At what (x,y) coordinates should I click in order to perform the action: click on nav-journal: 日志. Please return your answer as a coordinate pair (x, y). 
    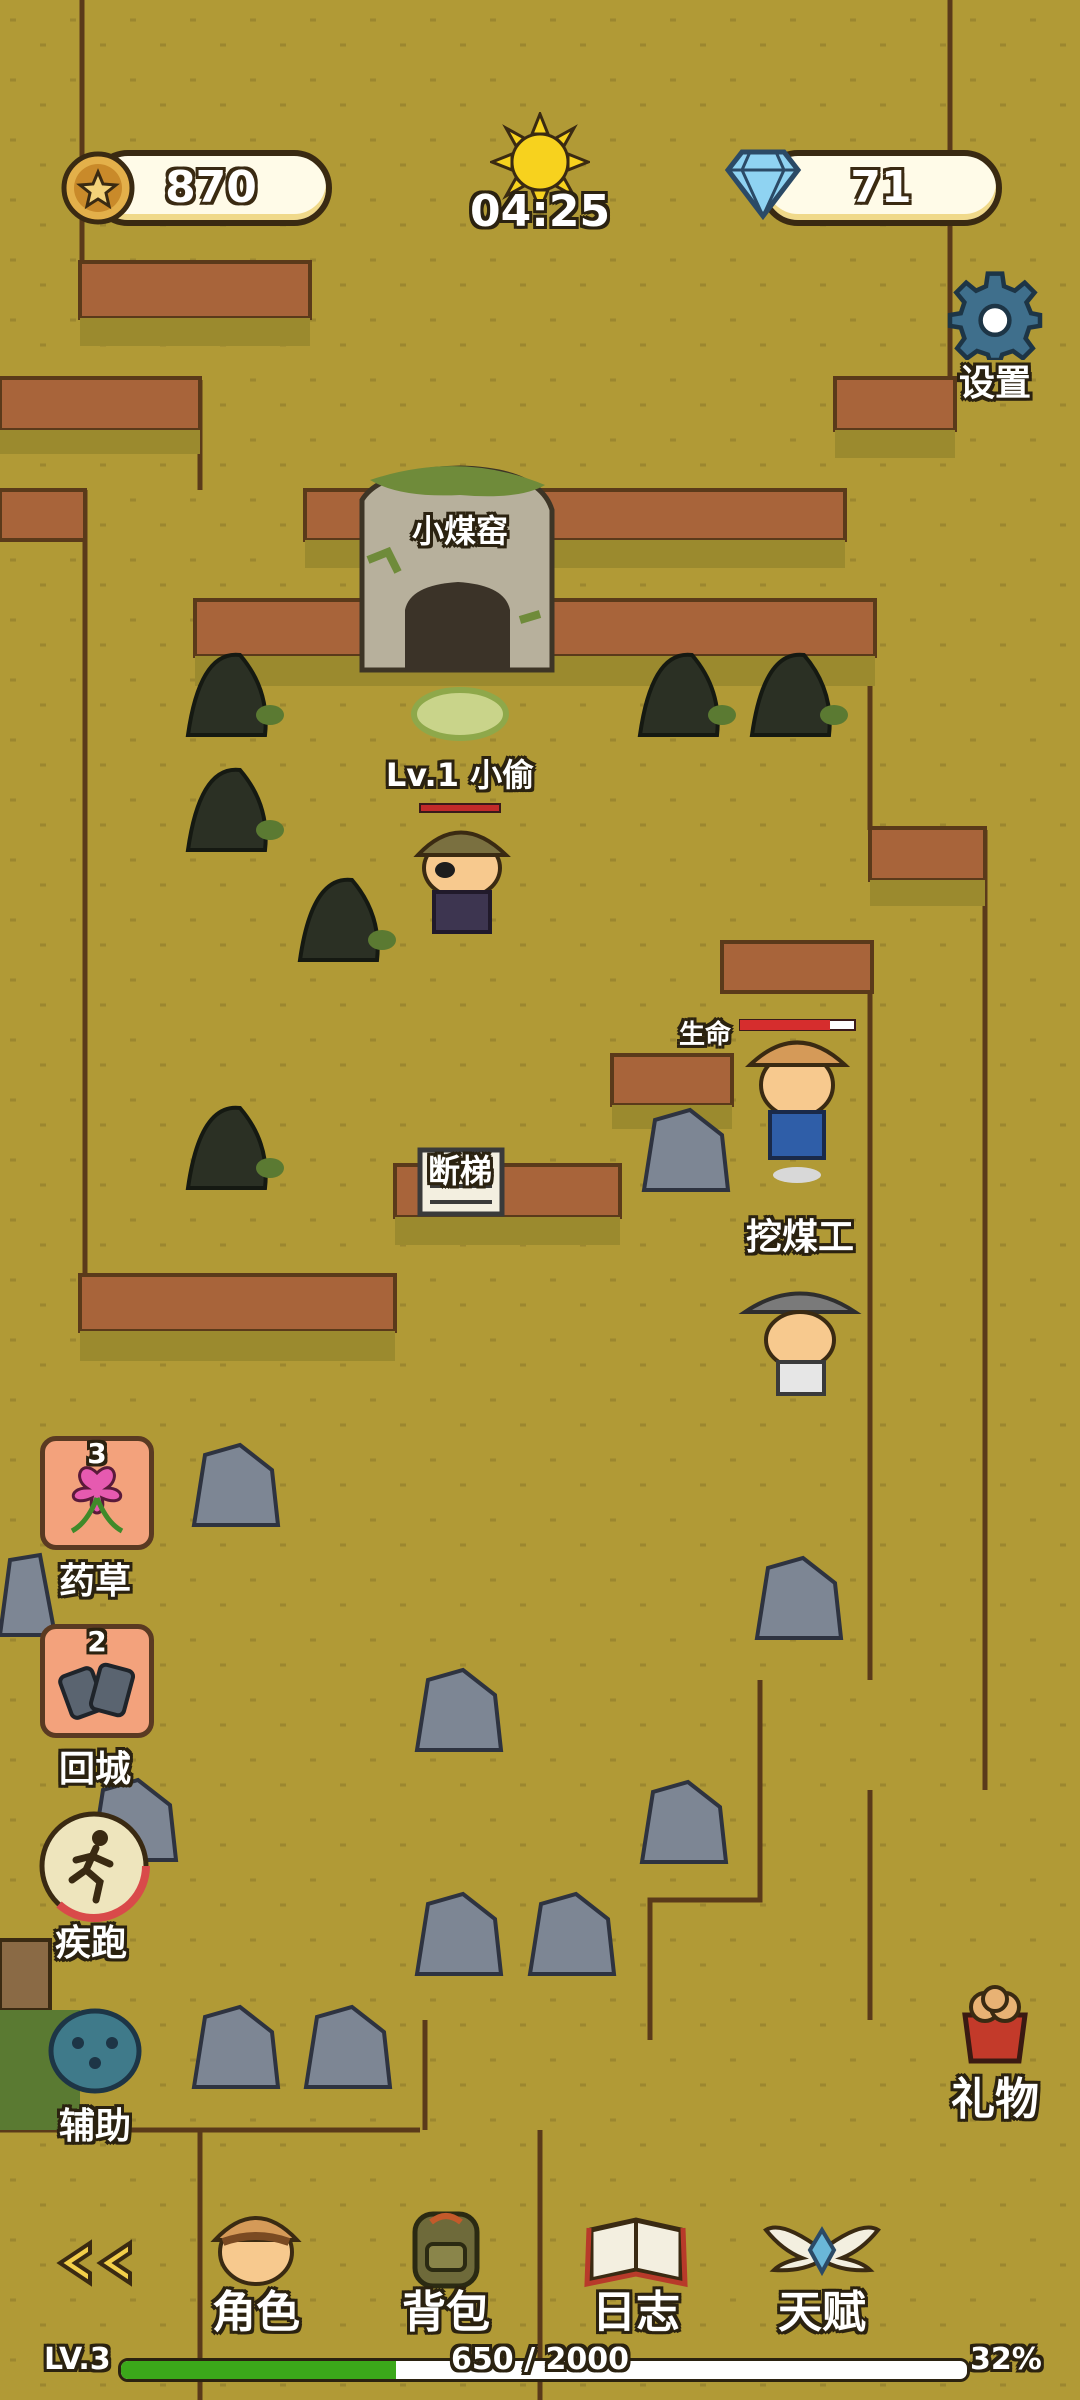
    Looking at the image, I should click on (636, 2270).